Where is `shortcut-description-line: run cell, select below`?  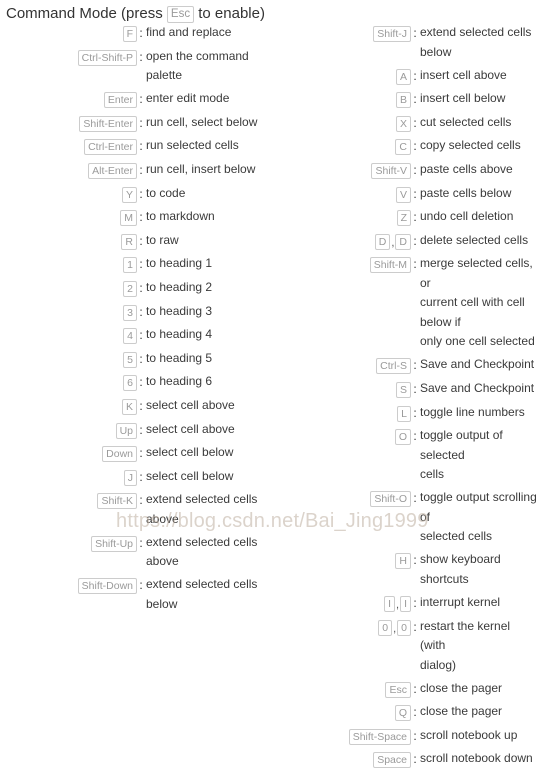
shortcut-description-line: run cell, select below is located at coordinates (202, 121).